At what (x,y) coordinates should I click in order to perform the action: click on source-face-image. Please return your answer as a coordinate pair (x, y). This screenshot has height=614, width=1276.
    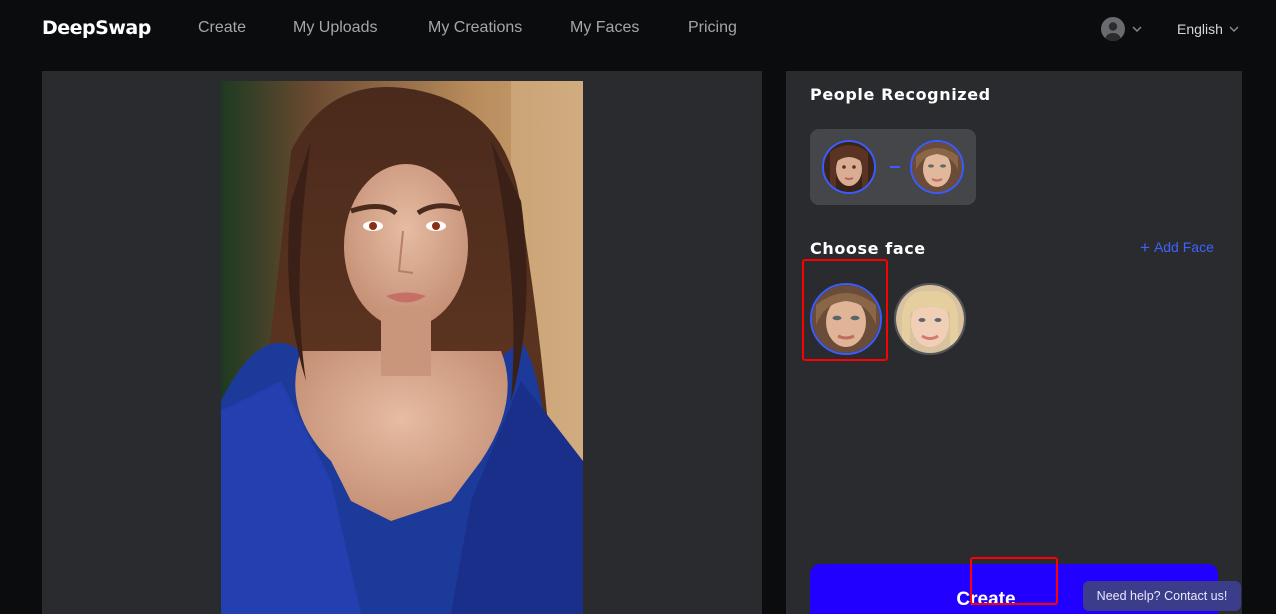
    Looking at the image, I should click on (849, 167).